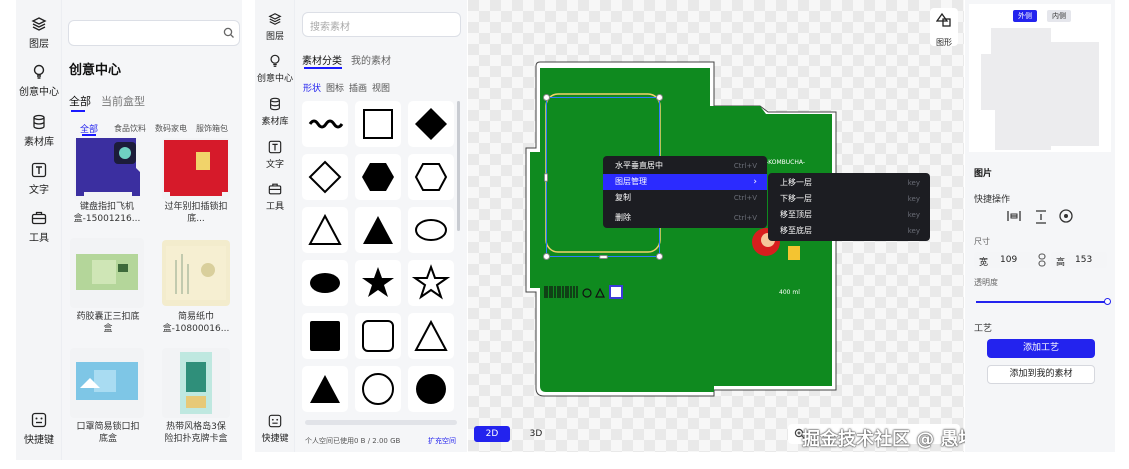 Image resolution: width=1129 pixels, height=469 pixels. I want to click on width-field: 宽 109, so click(1005, 260).